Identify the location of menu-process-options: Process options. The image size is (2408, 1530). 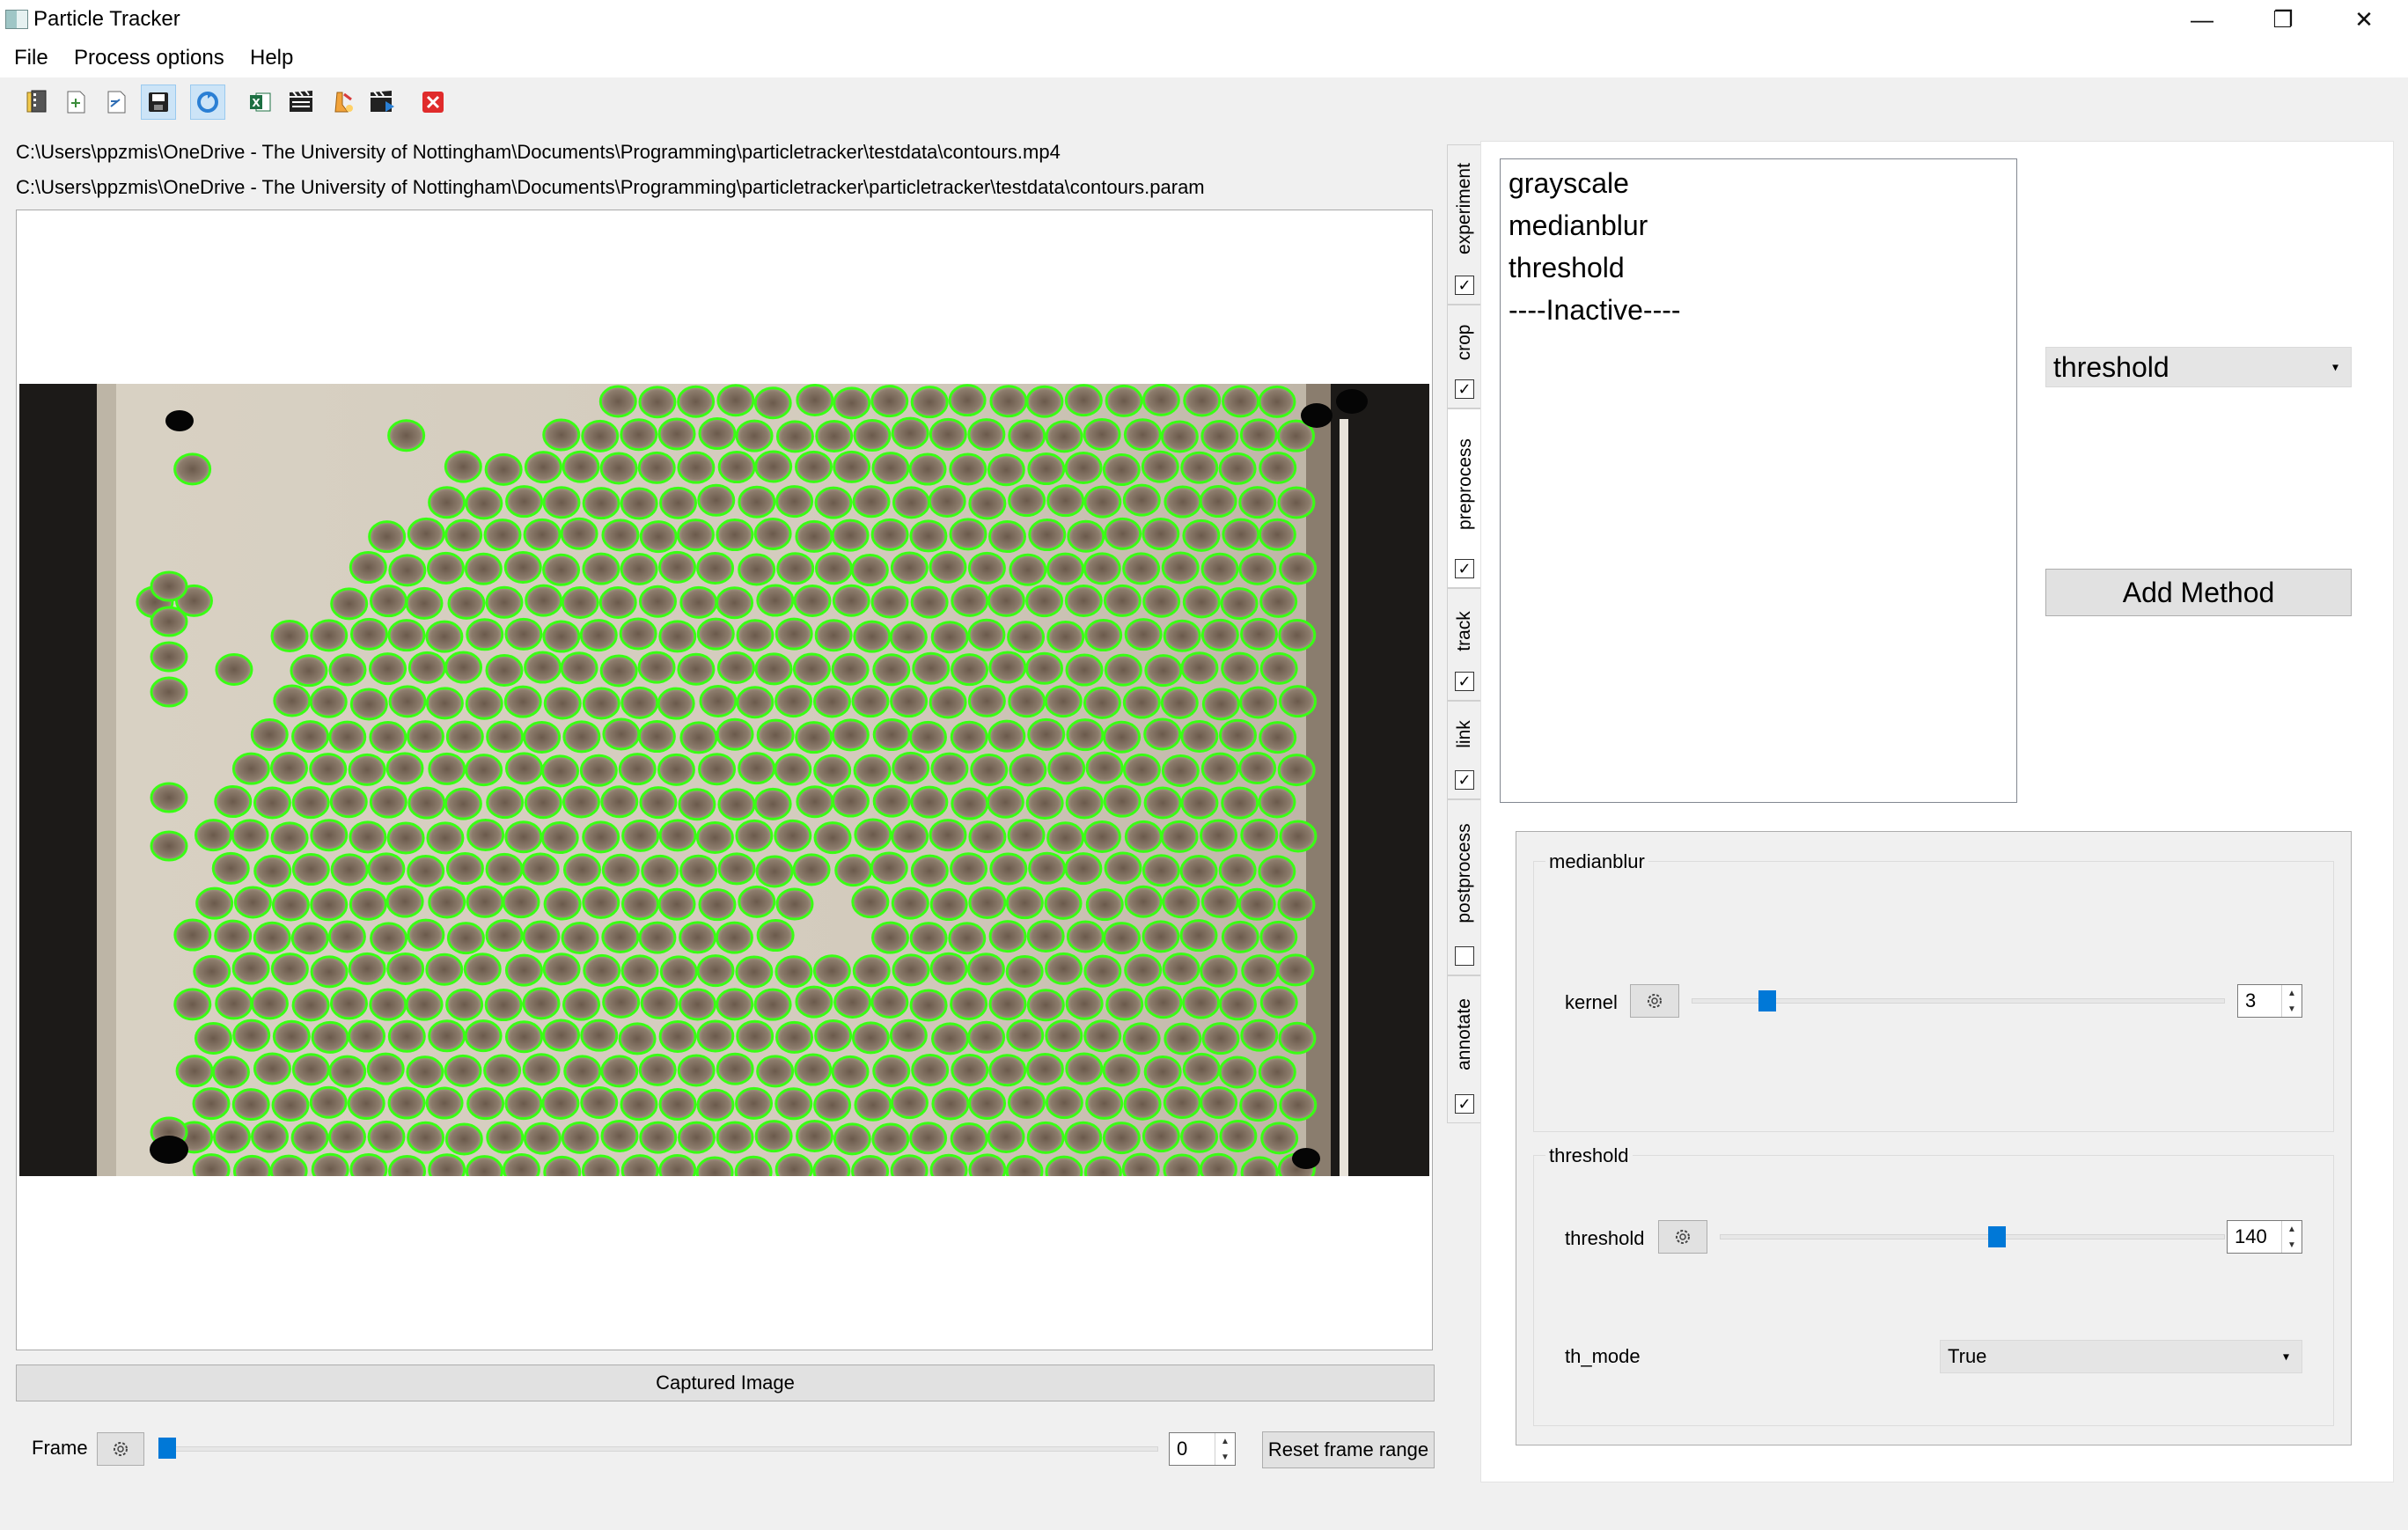
(149, 58).